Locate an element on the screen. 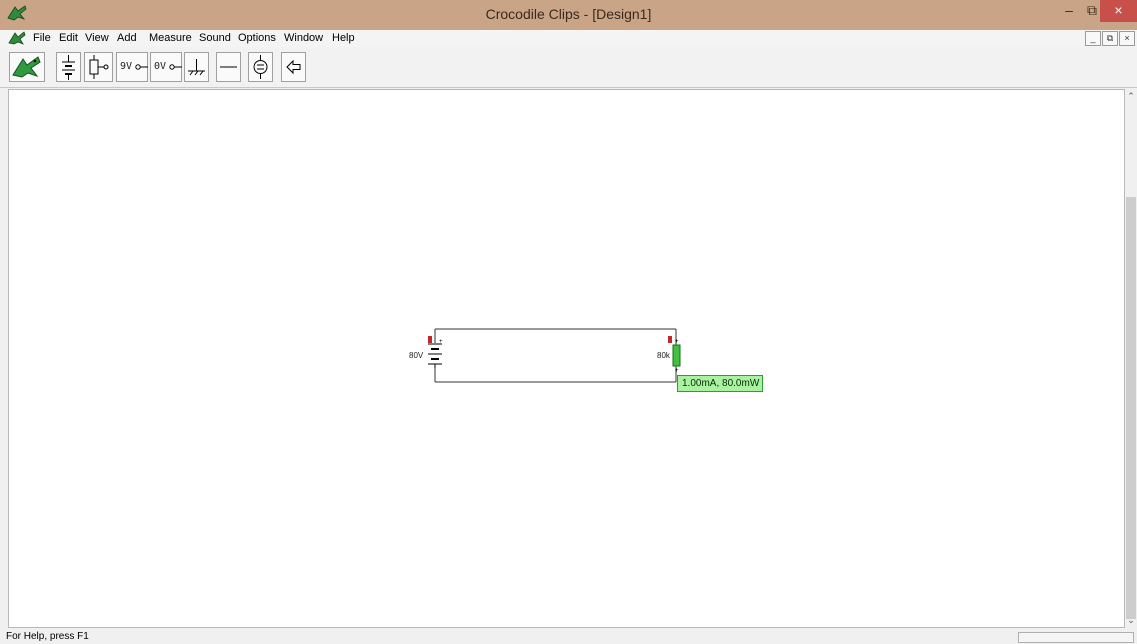 Image resolution: width=1137 pixels, height=644 pixels. status-bar: For Help, press F1 is located at coordinates (568, 637).